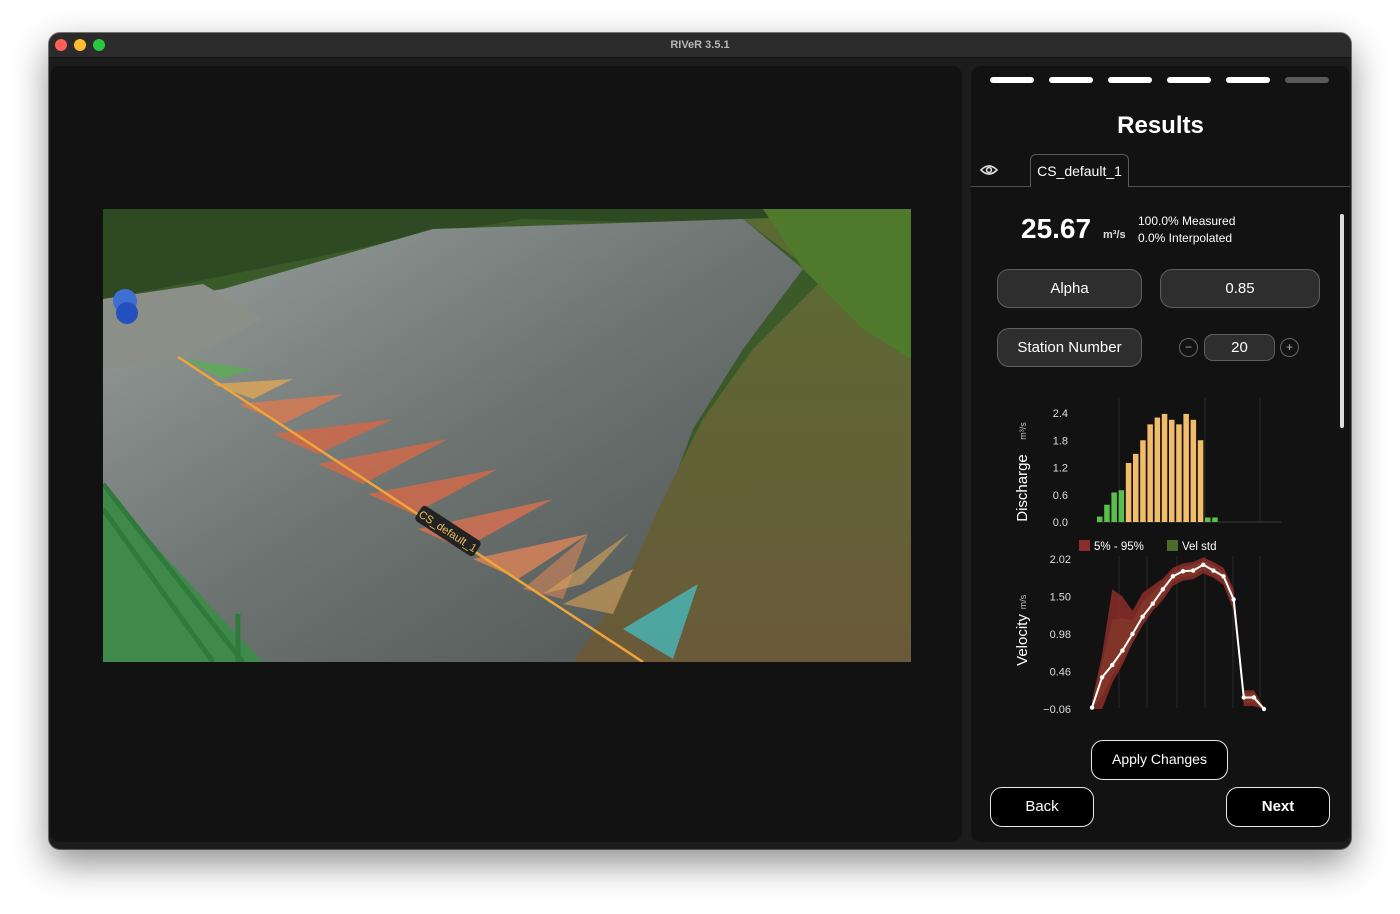 This screenshot has width=1400, height=914. Describe the element at coordinates (1239, 347) in the screenshot. I see `station-number-field: 20` at that location.